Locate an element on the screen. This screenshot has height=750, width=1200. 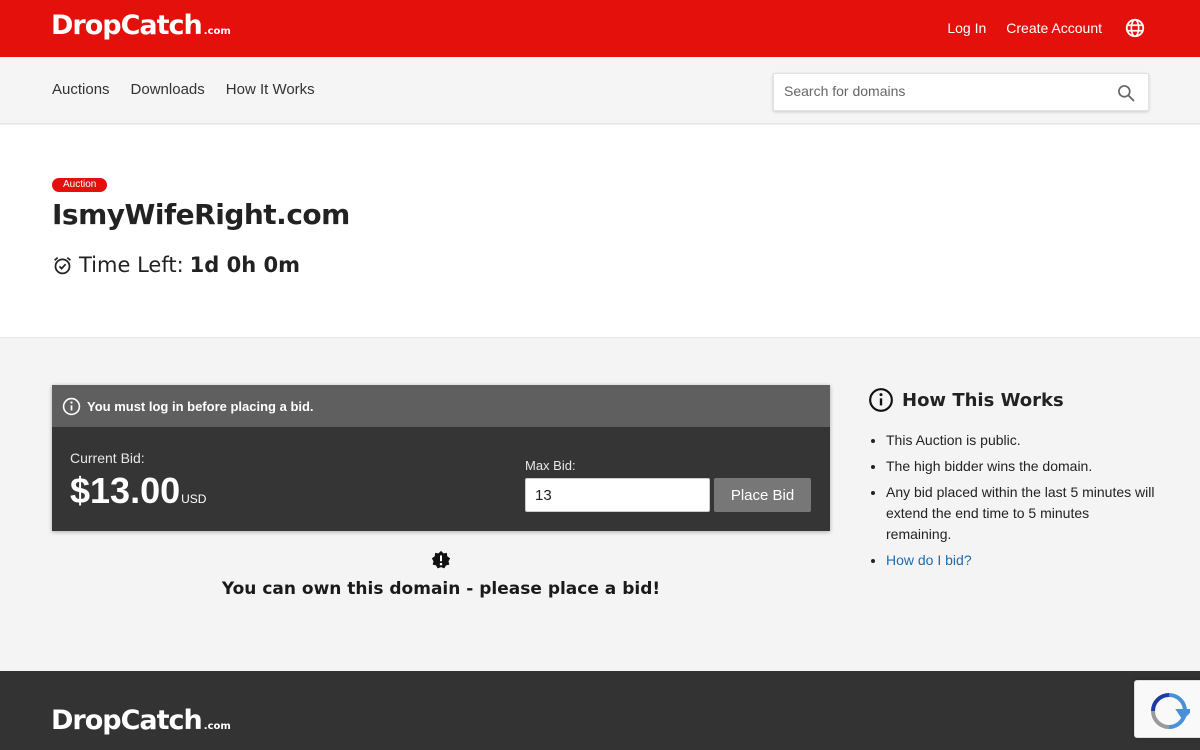
max-bid-label: Max Bid: is located at coordinates (550, 465).